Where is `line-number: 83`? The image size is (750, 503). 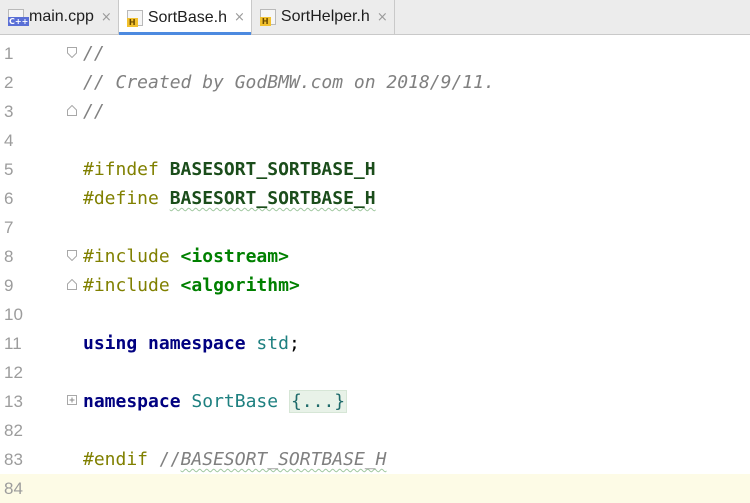 line-number: 83 is located at coordinates (13, 459).